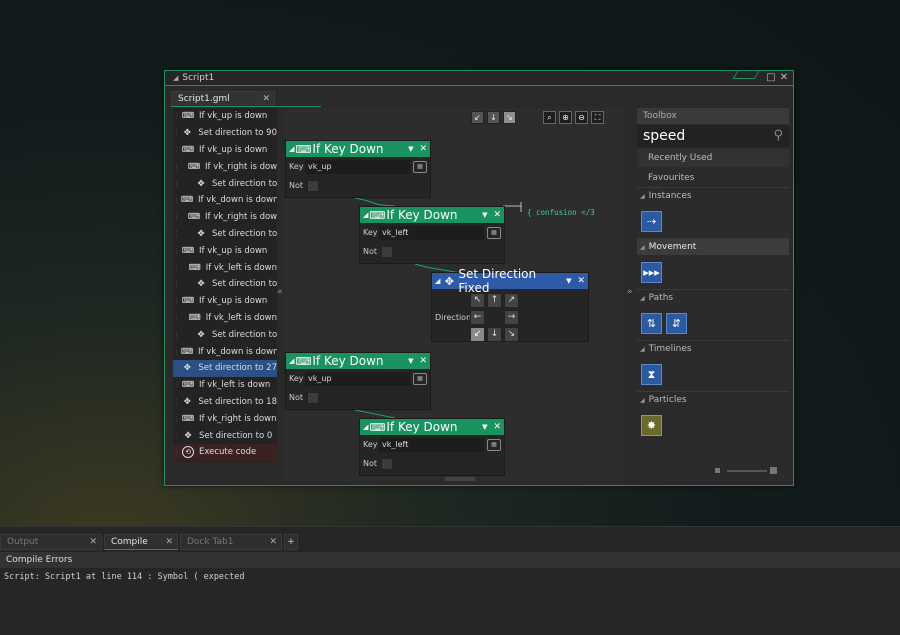  I want to click on arrow-down-icon: ↓, so click(494, 334).